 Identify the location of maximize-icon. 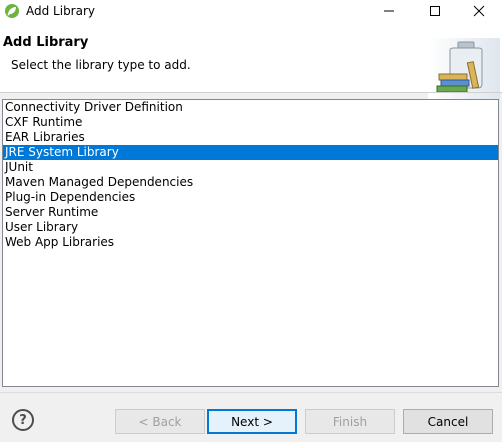
(435, 12).